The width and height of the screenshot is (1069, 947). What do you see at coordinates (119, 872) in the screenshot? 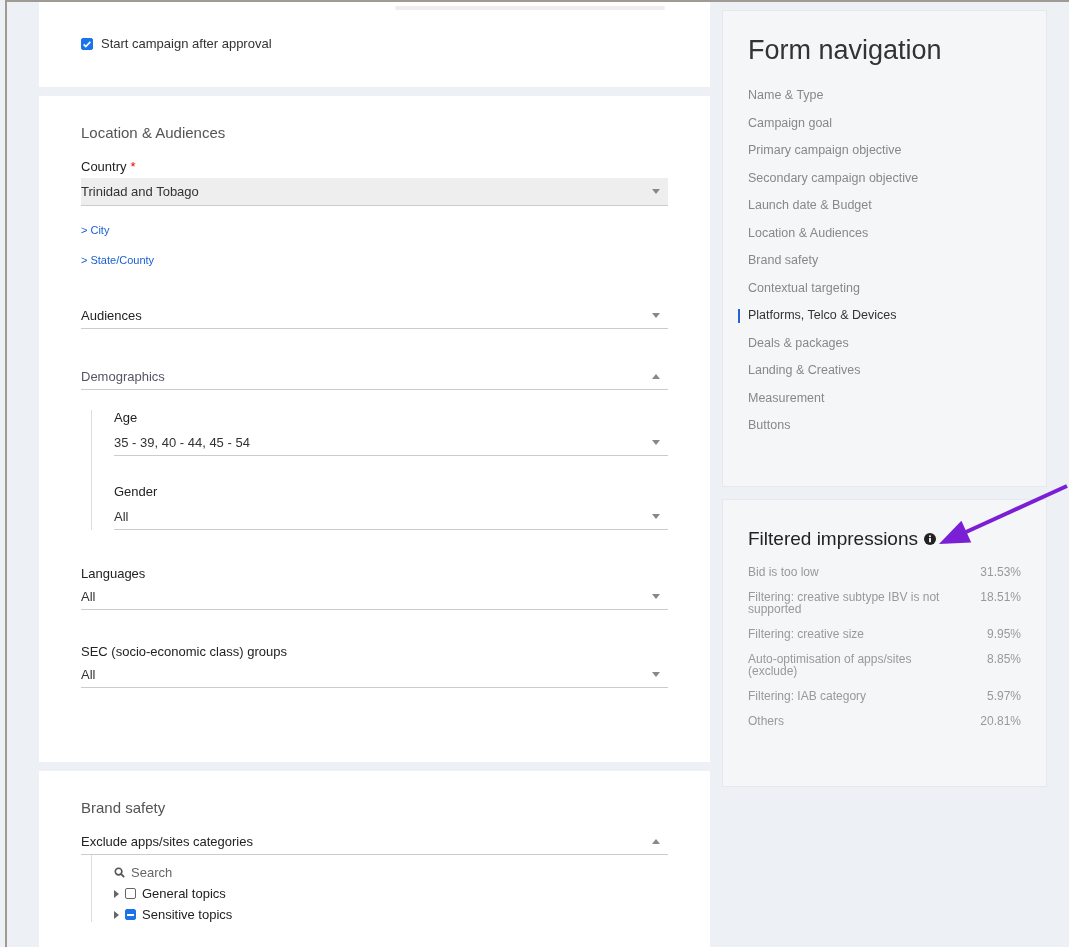
I see `search-icon` at bounding box center [119, 872].